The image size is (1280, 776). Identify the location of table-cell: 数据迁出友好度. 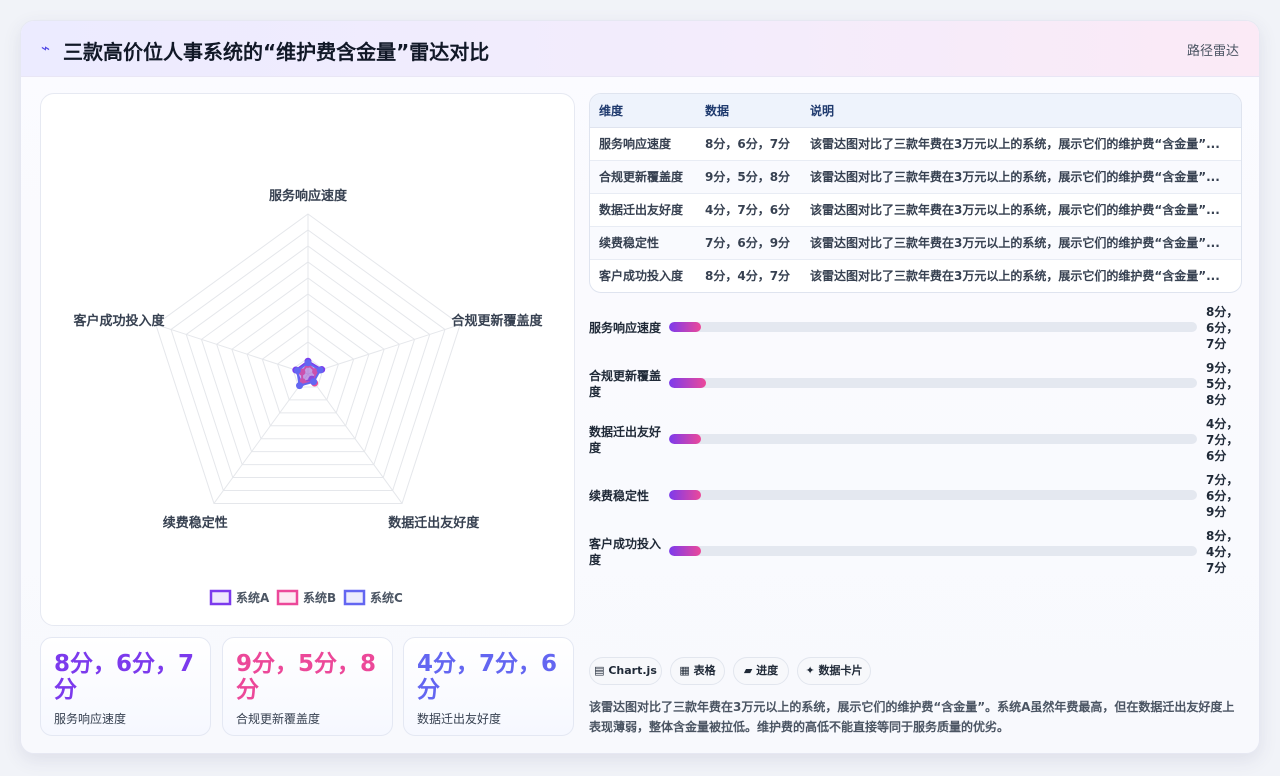
(643, 210).